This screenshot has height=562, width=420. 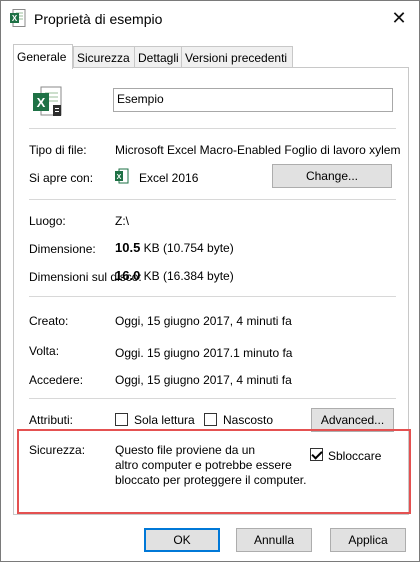 What do you see at coordinates (58, 150) in the screenshot?
I see `file-type-label: Tipo di file:` at bounding box center [58, 150].